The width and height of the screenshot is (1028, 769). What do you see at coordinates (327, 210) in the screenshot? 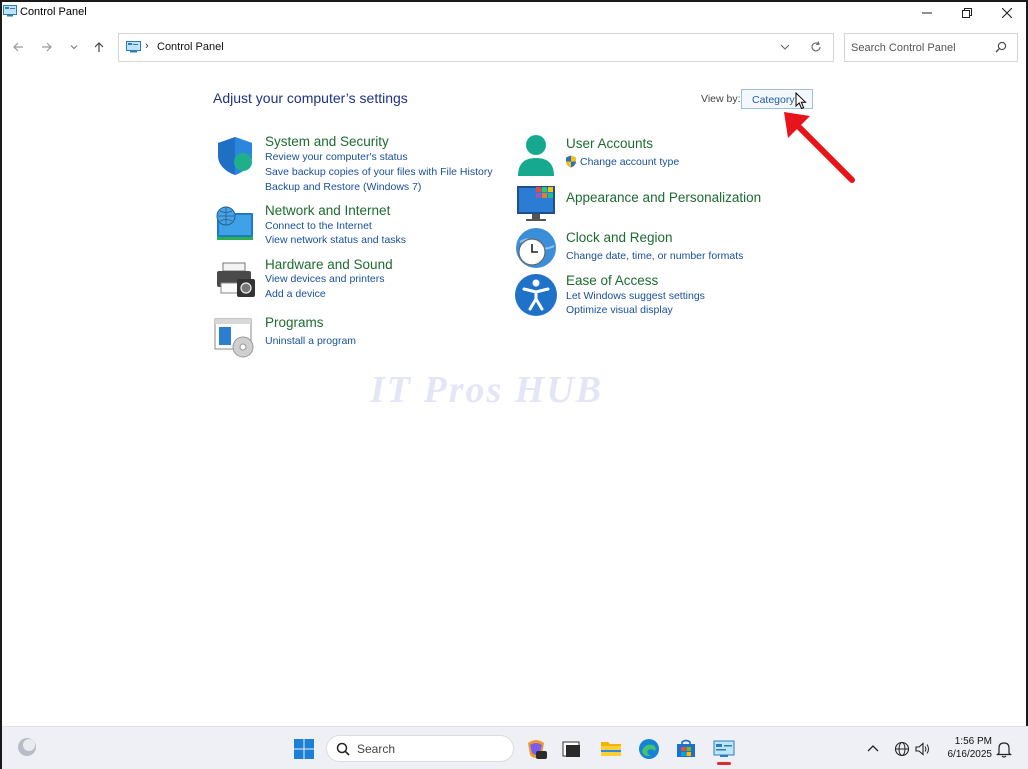
I see `category-title-network-and-internet: Network and Internet` at bounding box center [327, 210].